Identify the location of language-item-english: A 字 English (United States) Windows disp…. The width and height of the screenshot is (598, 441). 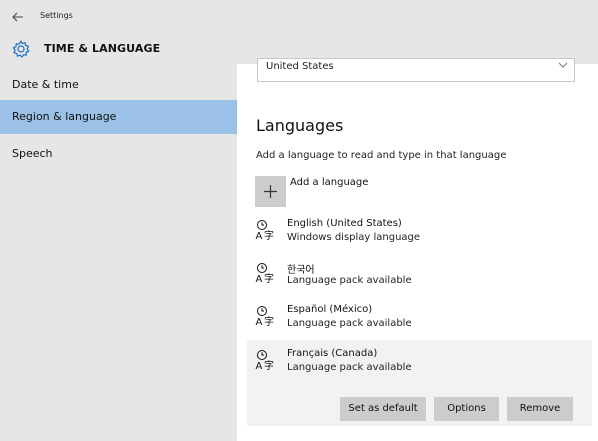
(419, 230).